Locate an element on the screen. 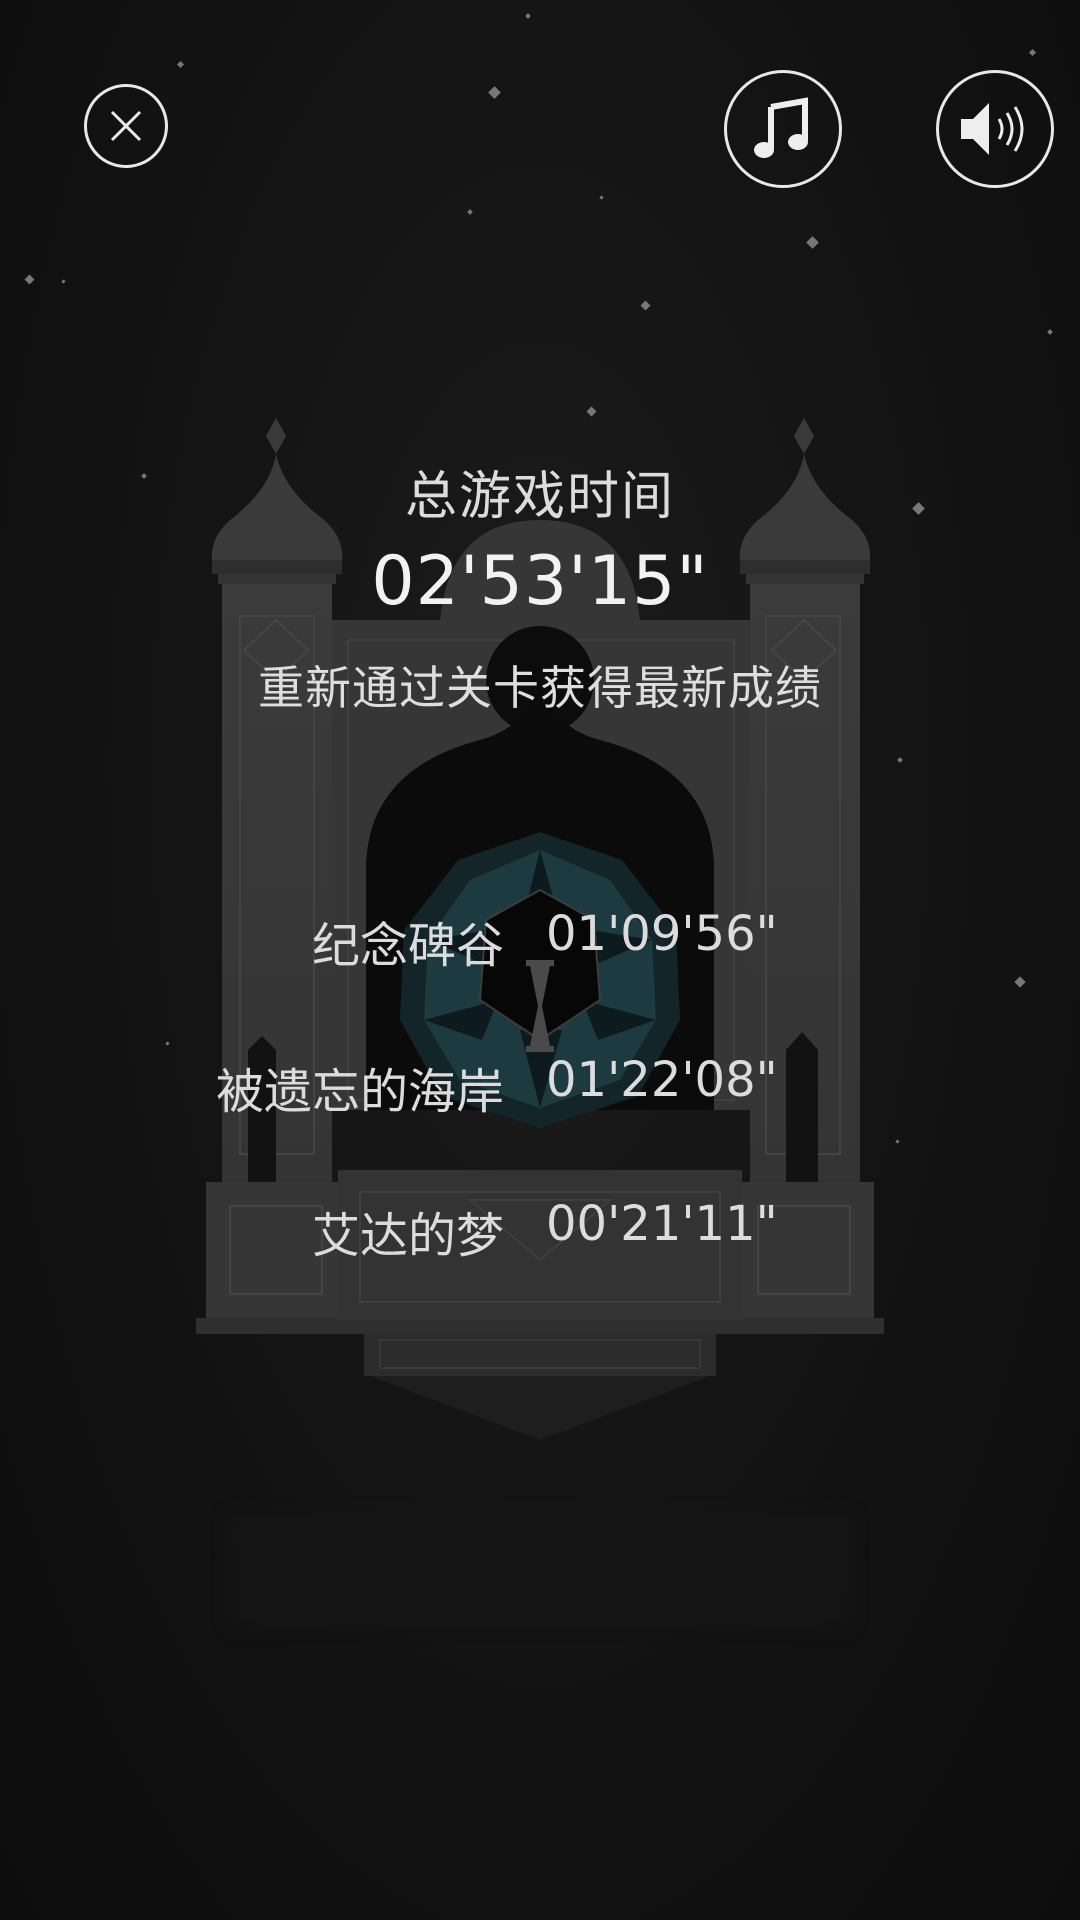 This screenshot has height=1920, width=1080. level-row: 艾达的梦 00'21'11" is located at coordinates (540, 1231).